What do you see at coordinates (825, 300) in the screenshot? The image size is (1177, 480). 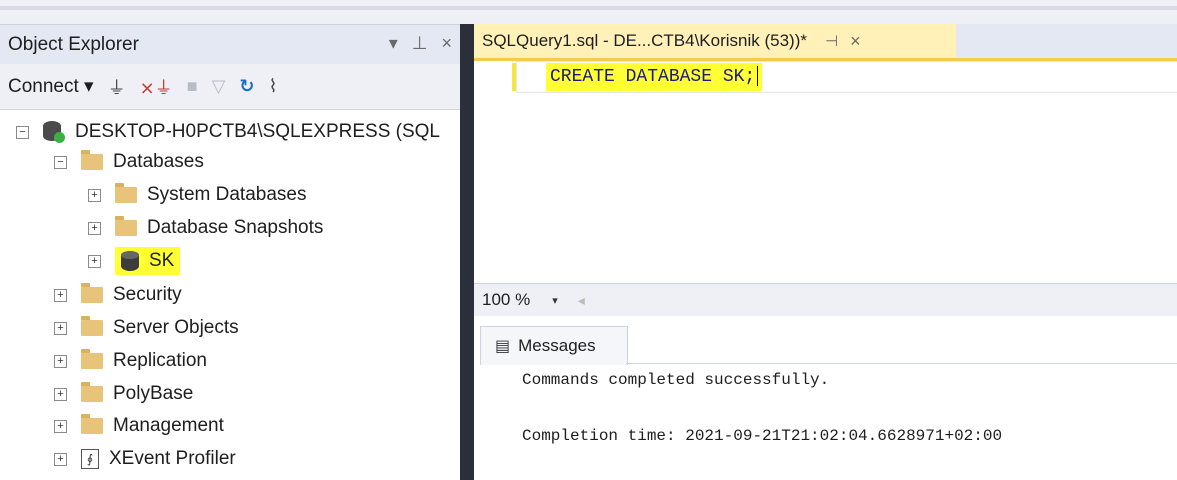 I see `zoom-bar: 100 % ▾ ◂` at bounding box center [825, 300].